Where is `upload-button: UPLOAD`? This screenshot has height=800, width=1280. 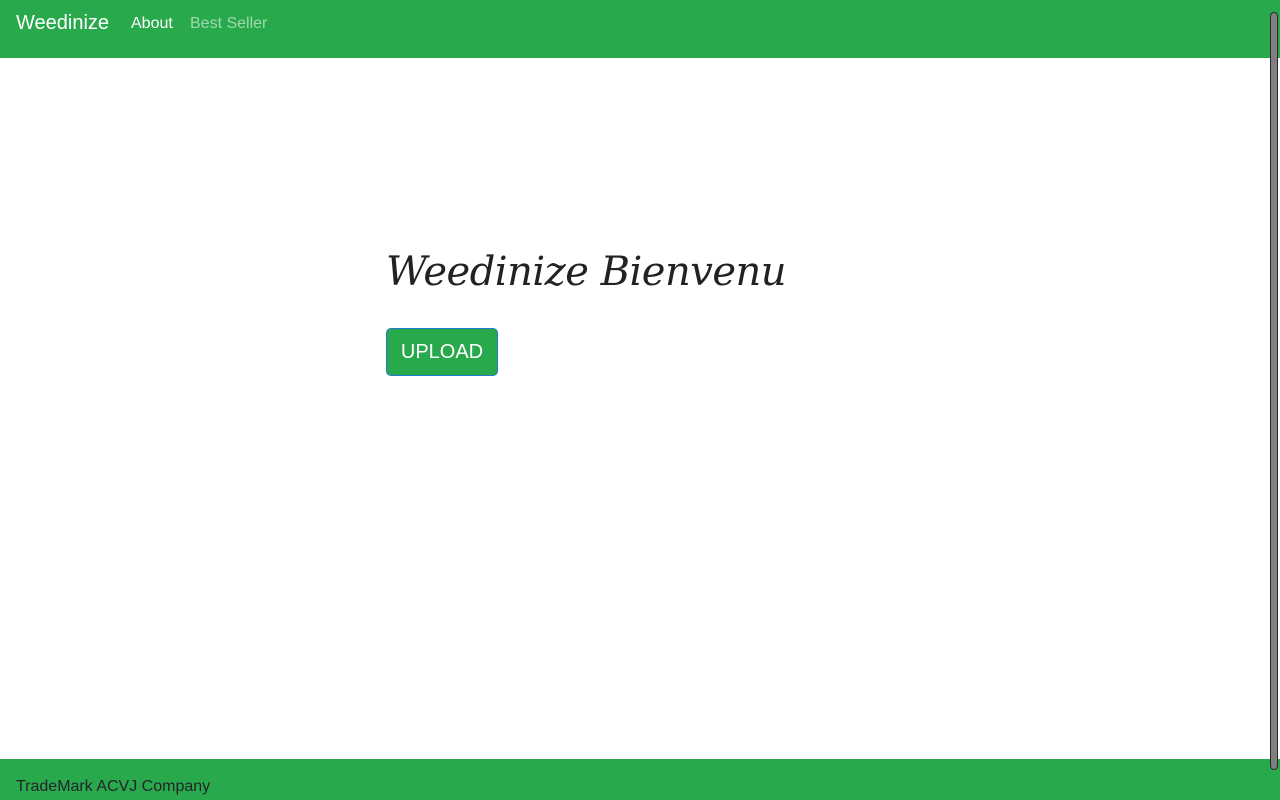 upload-button: UPLOAD is located at coordinates (442, 352).